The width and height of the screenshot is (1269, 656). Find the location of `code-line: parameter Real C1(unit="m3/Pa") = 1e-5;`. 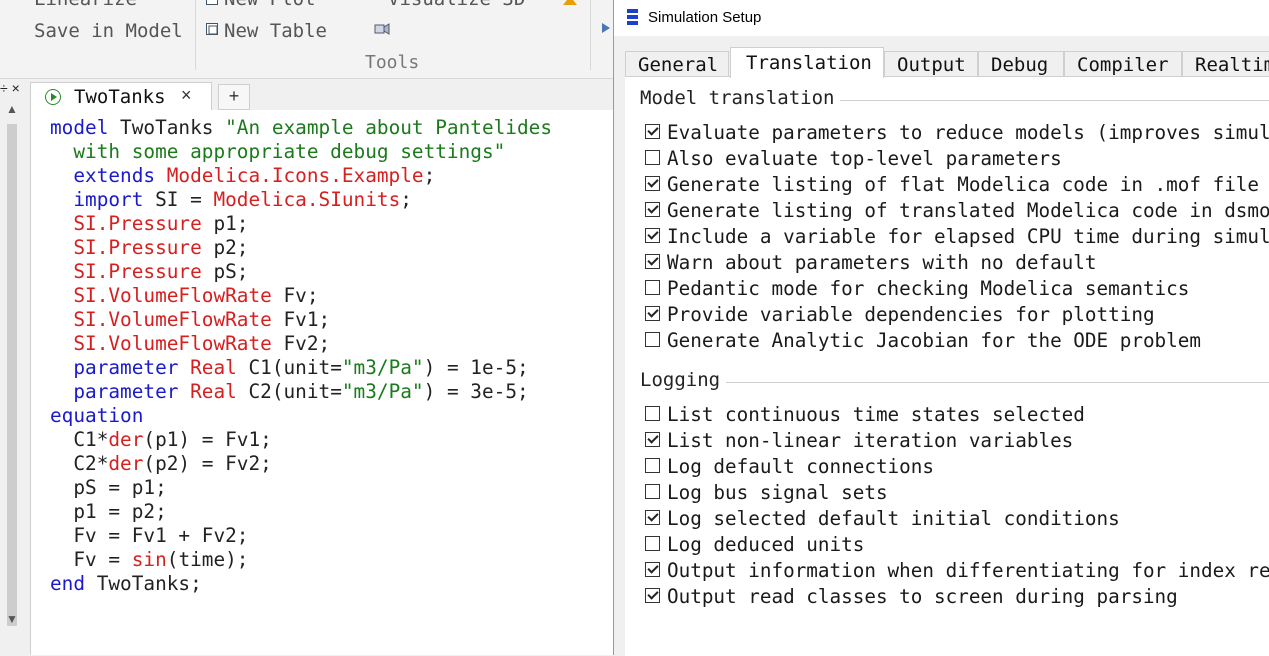

code-line: parameter Real C1(unit="m3/Pa") = 1e-5; is located at coordinates (301, 368).